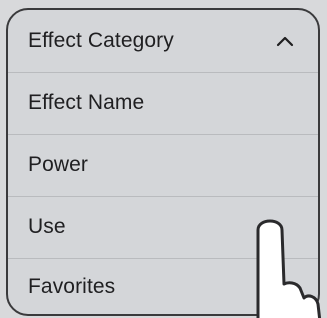 The image size is (327, 318). What do you see at coordinates (72, 286) in the screenshot?
I see `option-label: Favorites` at bounding box center [72, 286].